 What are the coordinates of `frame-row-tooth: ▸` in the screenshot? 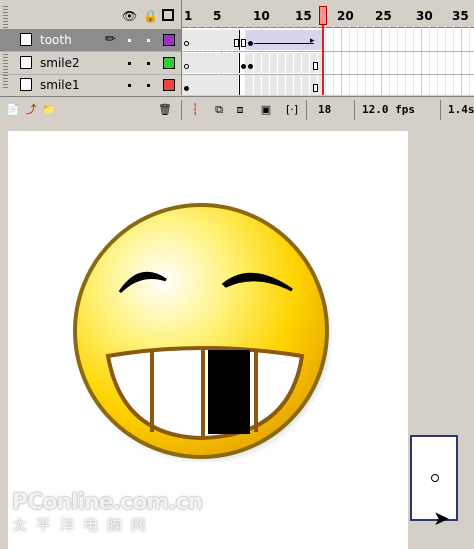 It's located at (328, 40).